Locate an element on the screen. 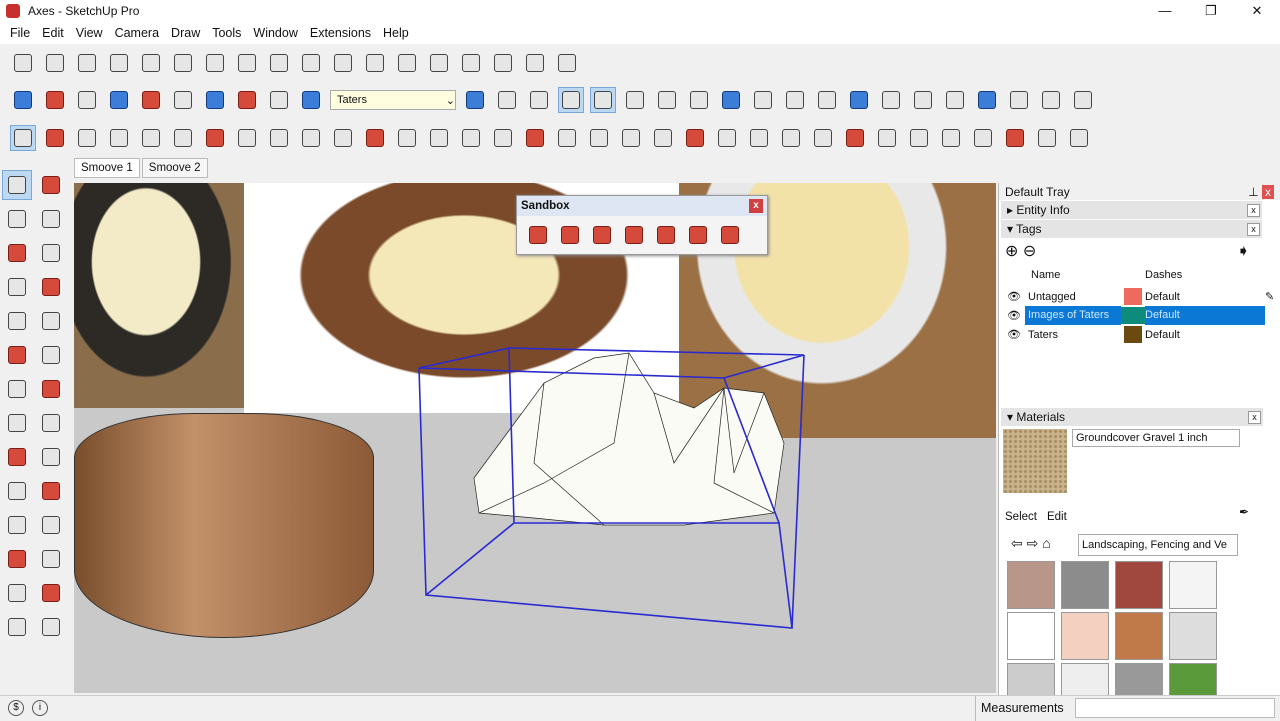 This screenshot has height=721, width=1280. tags-close: x is located at coordinates (1253, 229).